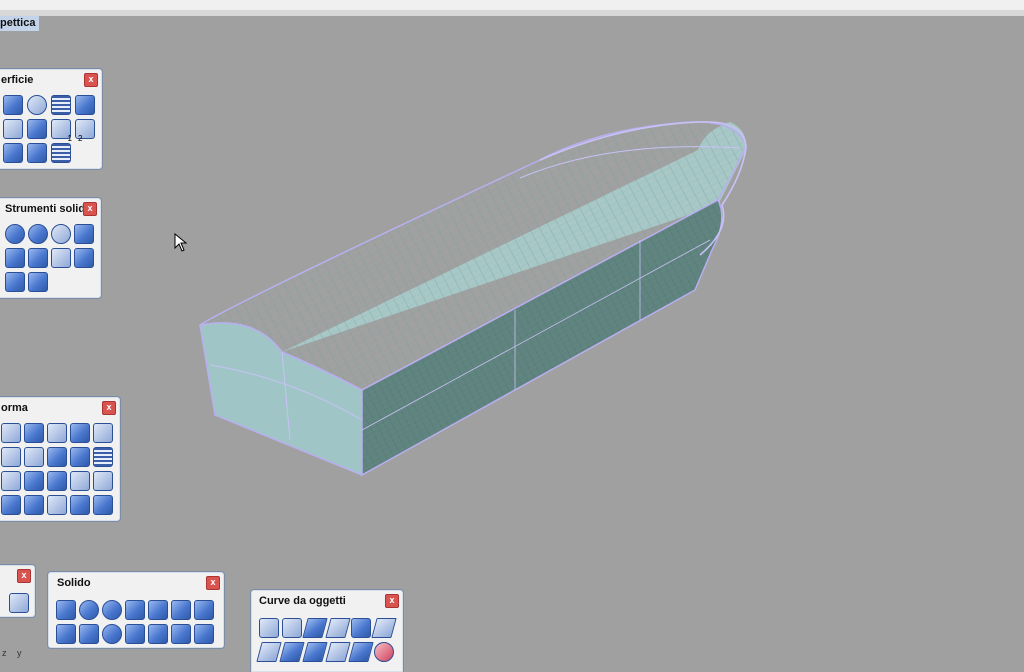 This screenshot has height=672, width=1024. What do you see at coordinates (12, 653) in the screenshot?
I see `axis-indicator: z y` at bounding box center [12, 653].